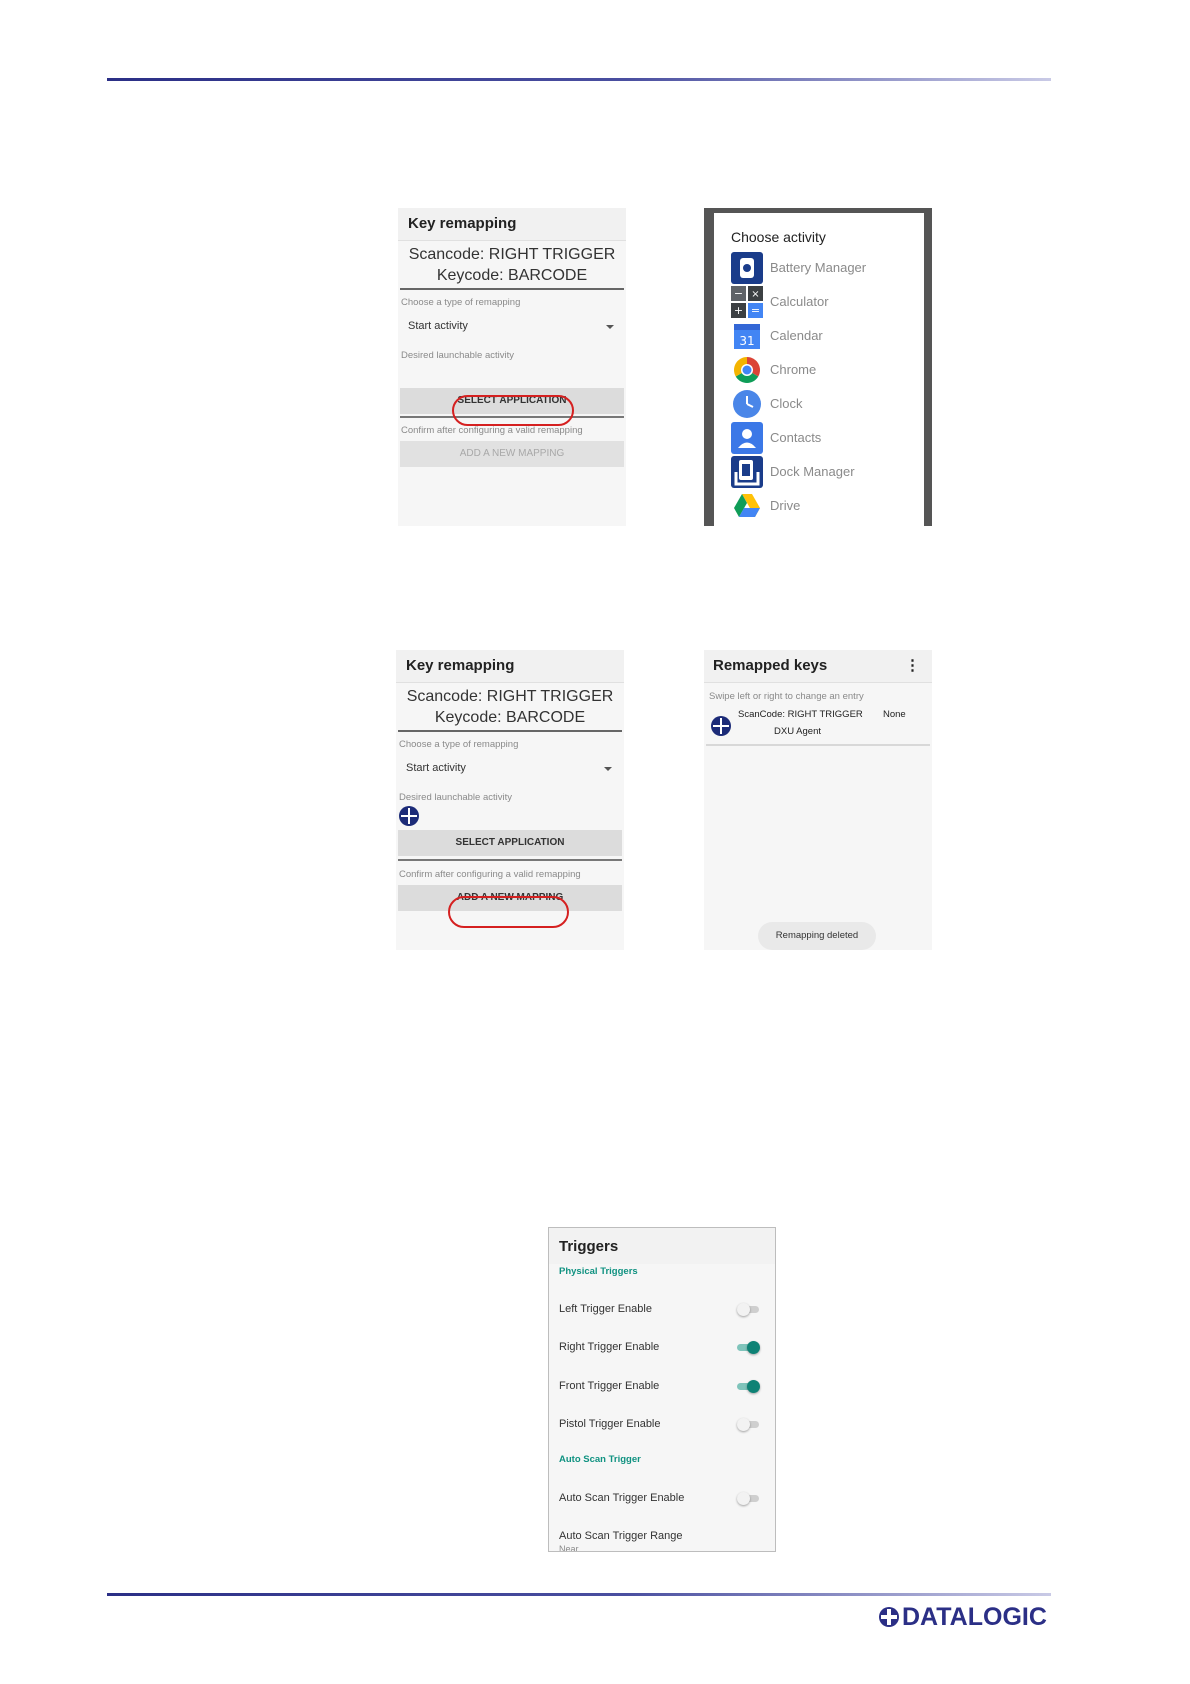 This screenshot has width=1190, height=1684. What do you see at coordinates (622, 1498) in the screenshot?
I see `toggle-label: Auto Scan Trigger Enable` at bounding box center [622, 1498].